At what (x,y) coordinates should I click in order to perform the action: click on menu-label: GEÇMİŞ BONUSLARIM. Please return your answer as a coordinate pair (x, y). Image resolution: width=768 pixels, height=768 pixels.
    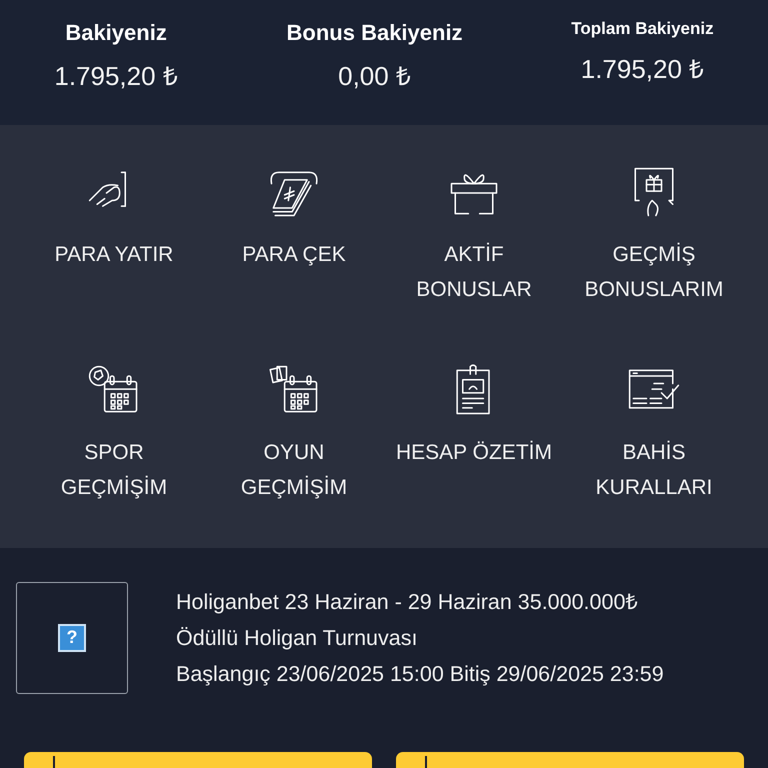
    Looking at the image, I should click on (654, 272).